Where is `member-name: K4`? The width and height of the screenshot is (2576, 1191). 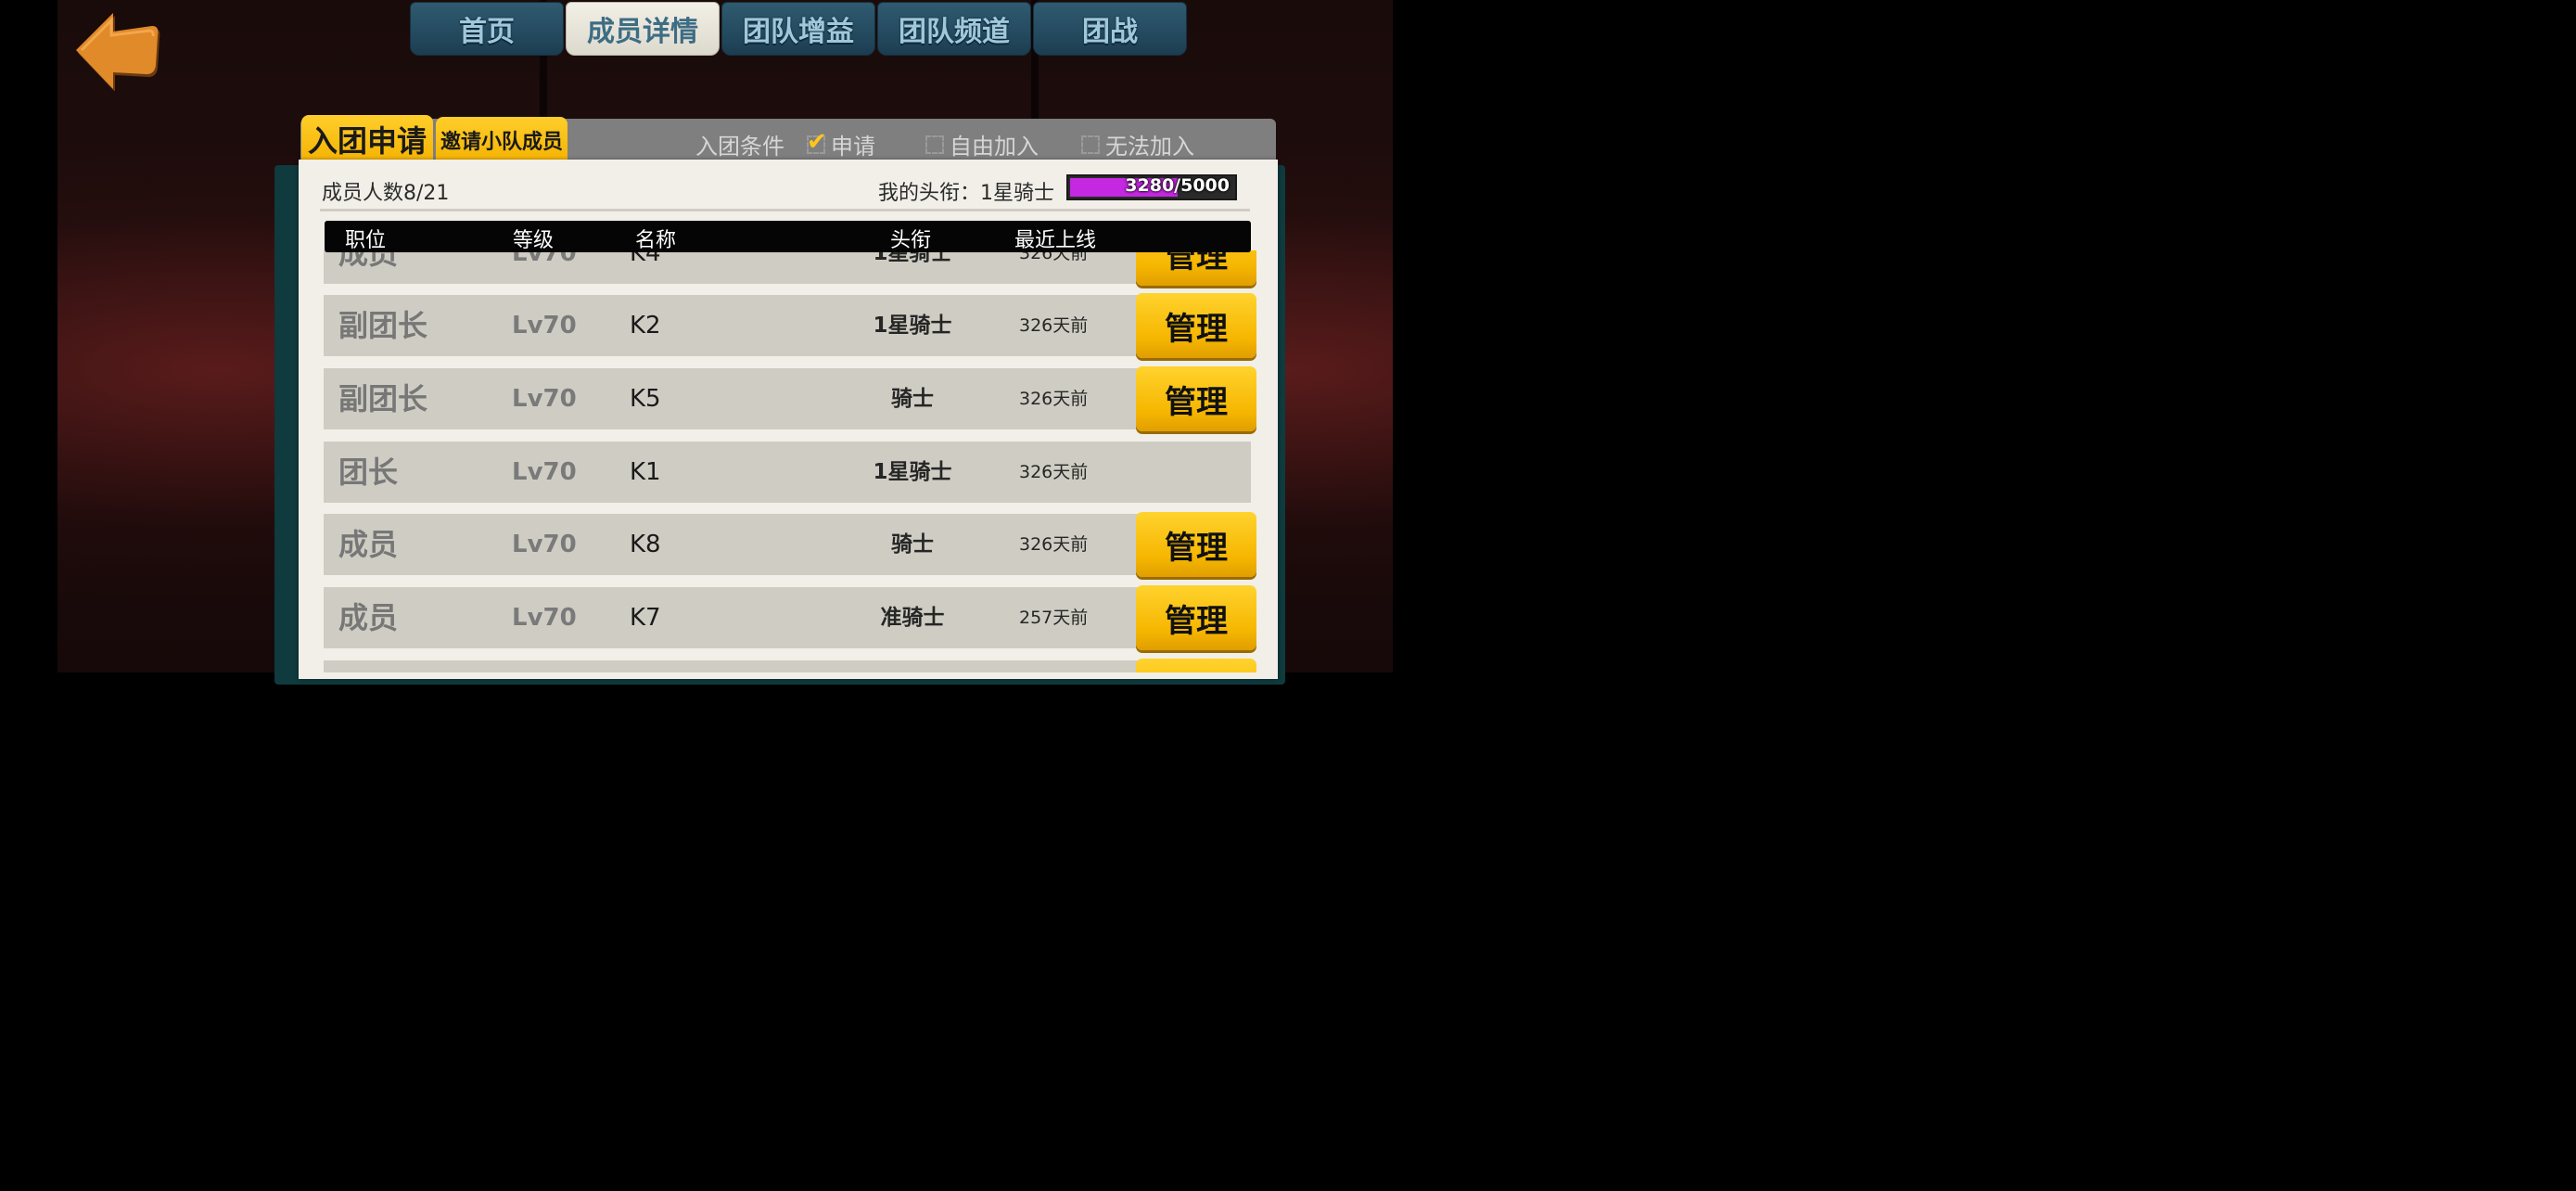
member-name: K4 is located at coordinates (645, 258).